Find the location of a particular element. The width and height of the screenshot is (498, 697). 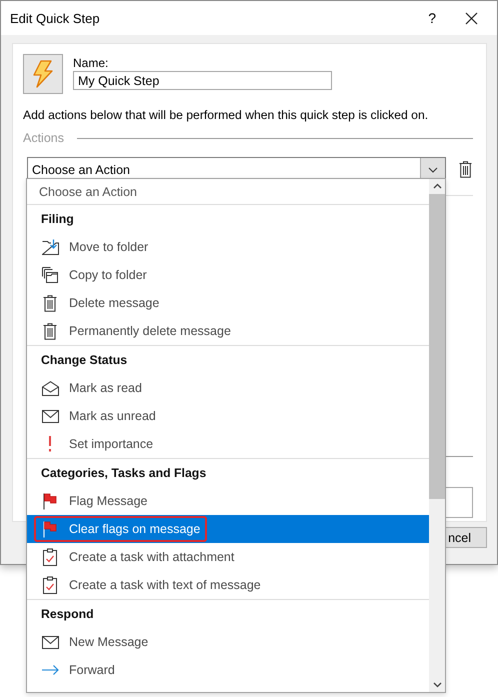

name-label: Name: is located at coordinates (91, 63).